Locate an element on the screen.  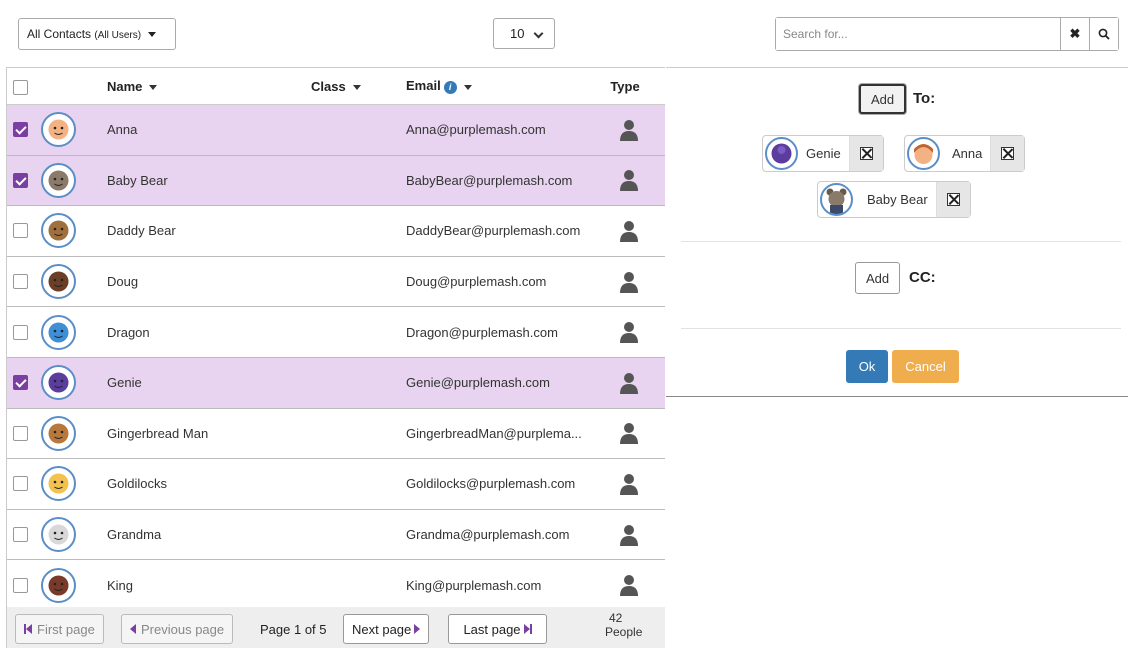
contact-name: Daddy Bear is located at coordinates (141, 231).